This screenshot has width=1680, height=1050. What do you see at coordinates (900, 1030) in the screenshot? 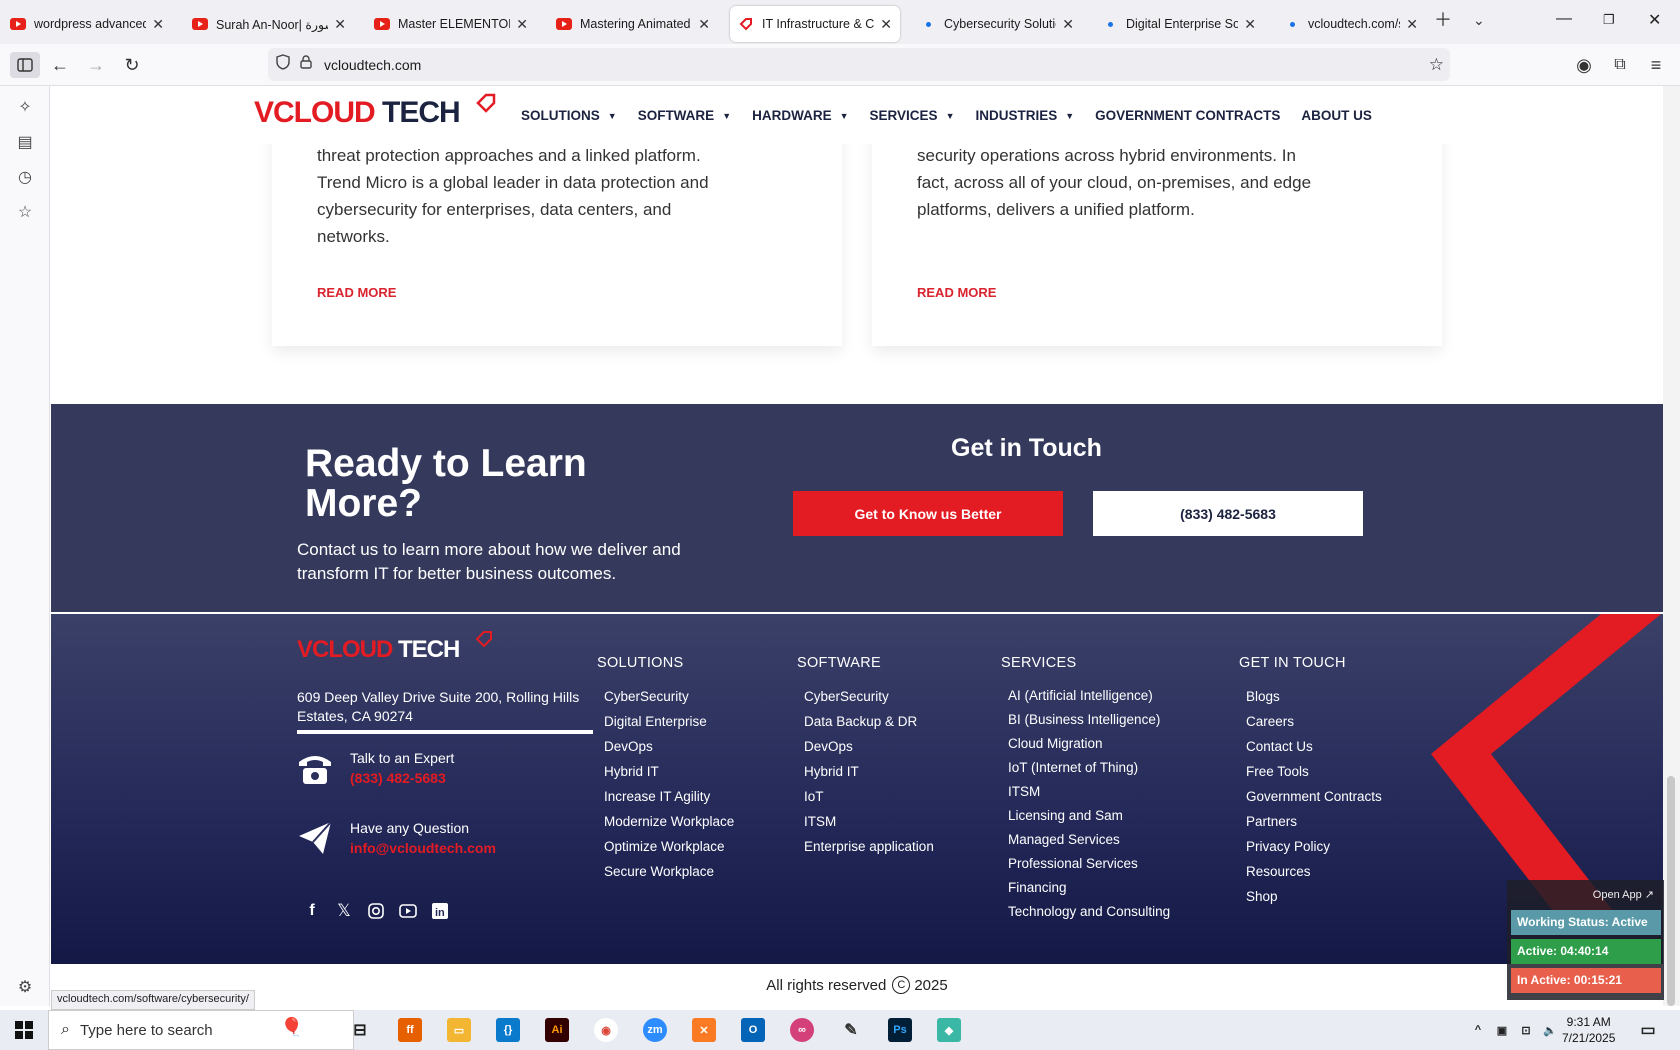
I see `photoshop-icon: Ps` at bounding box center [900, 1030].